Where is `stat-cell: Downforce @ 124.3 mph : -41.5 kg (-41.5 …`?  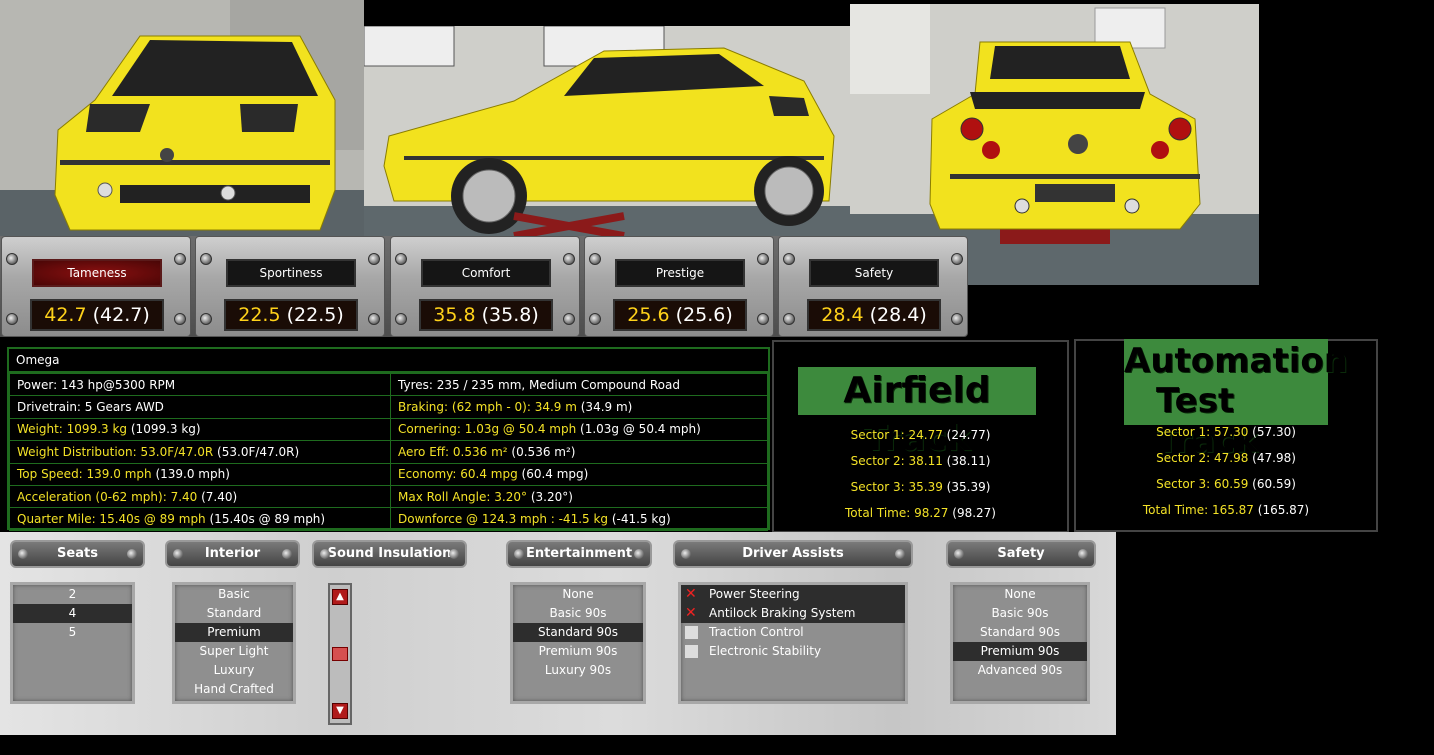
stat-cell: Downforce @ 124.3 mph : -41.5 kg (-41.5 … is located at coordinates (579, 519).